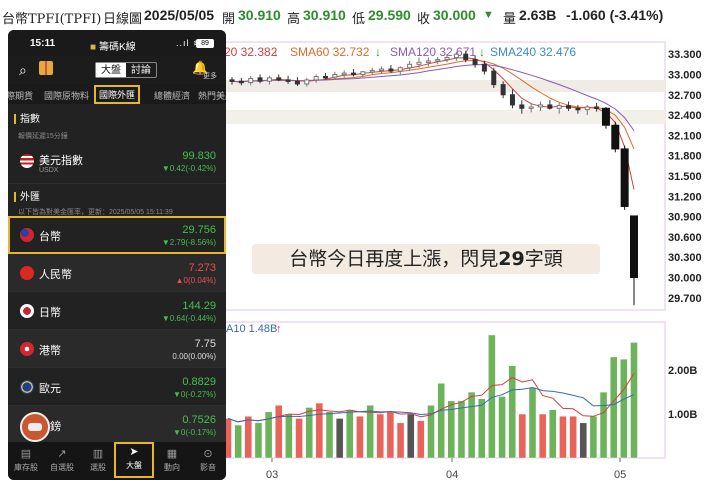 This screenshot has height=490, width=720. What do you see at coordinates (685, 218) in the screenshot?
I see `price-tick-label: 30.900` at bounding box center [685, 218].